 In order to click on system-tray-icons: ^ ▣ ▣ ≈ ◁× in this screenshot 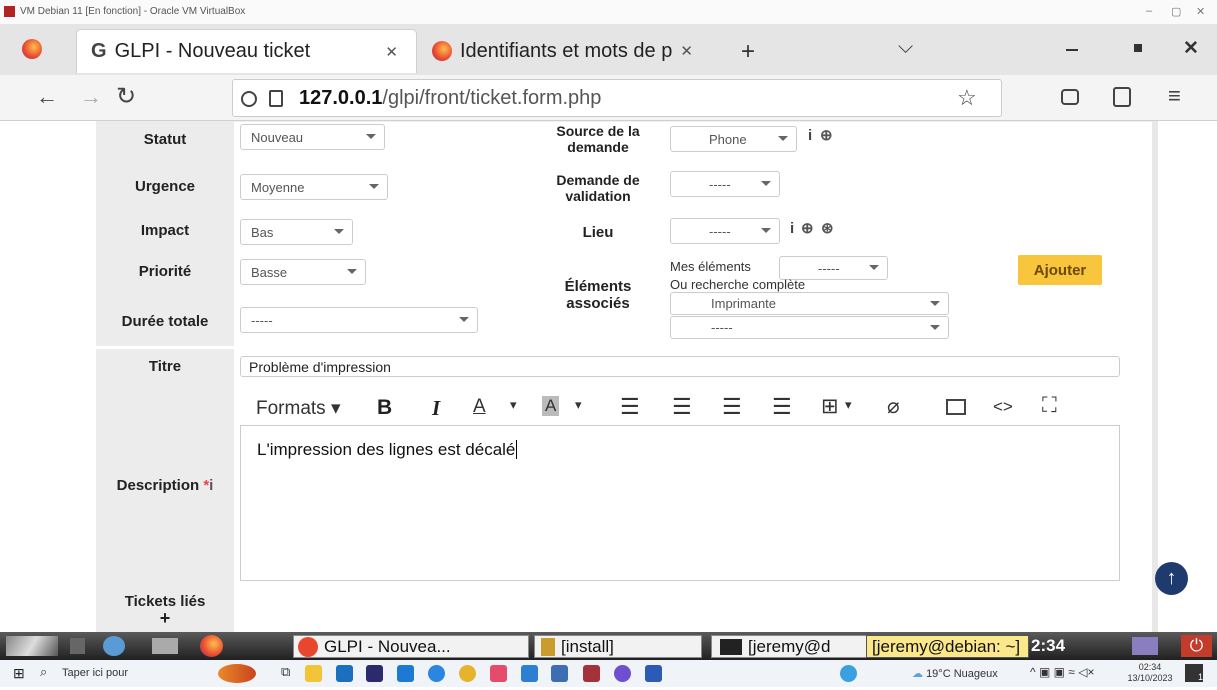, I will do `click(1062, 672)`.